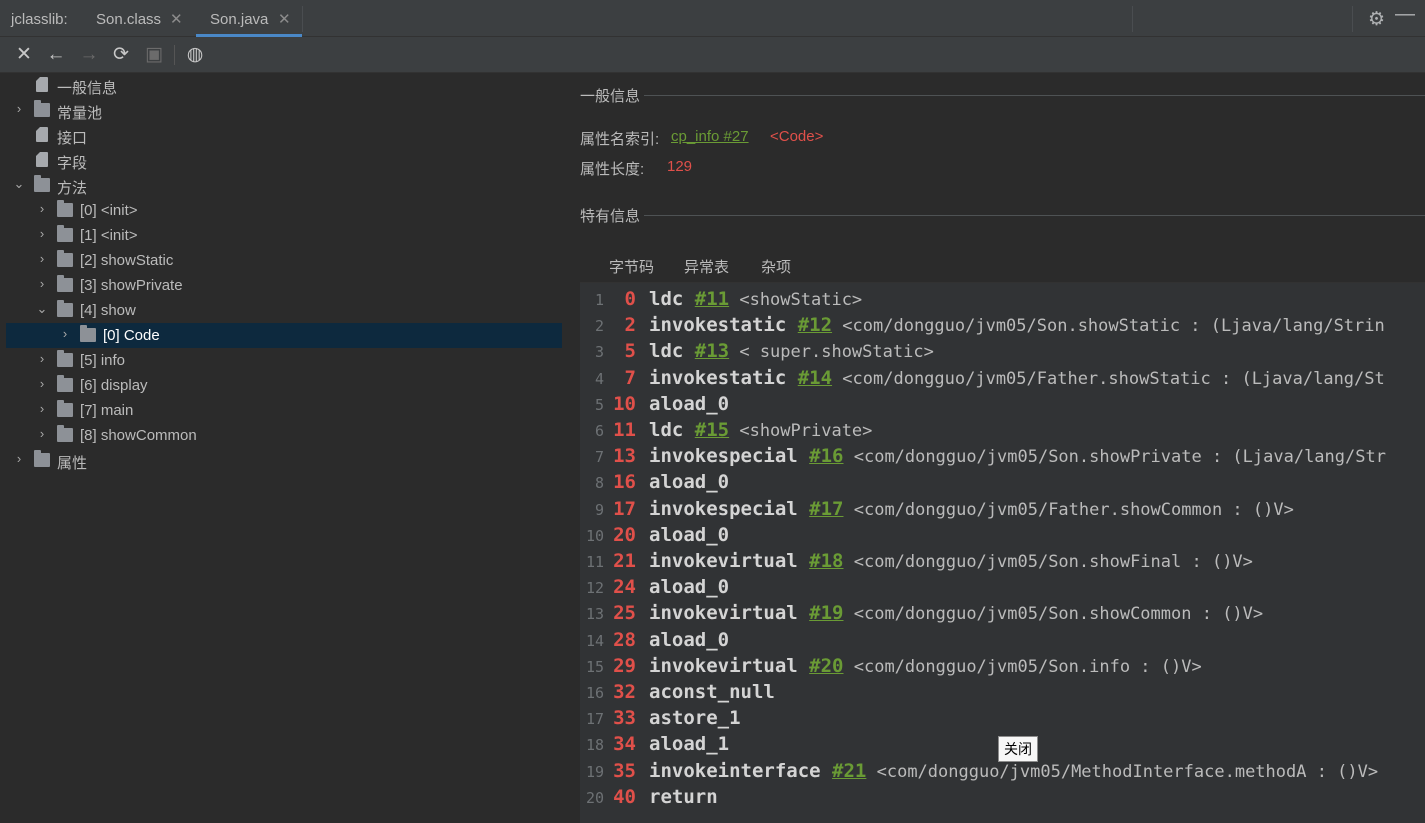 The width and height of the screenshot is (1425, 823). Describe the element at coordinates (1002, 267) in the screenshot. I see `subtab-bar: 字节码 异常表 杂项` at that location.